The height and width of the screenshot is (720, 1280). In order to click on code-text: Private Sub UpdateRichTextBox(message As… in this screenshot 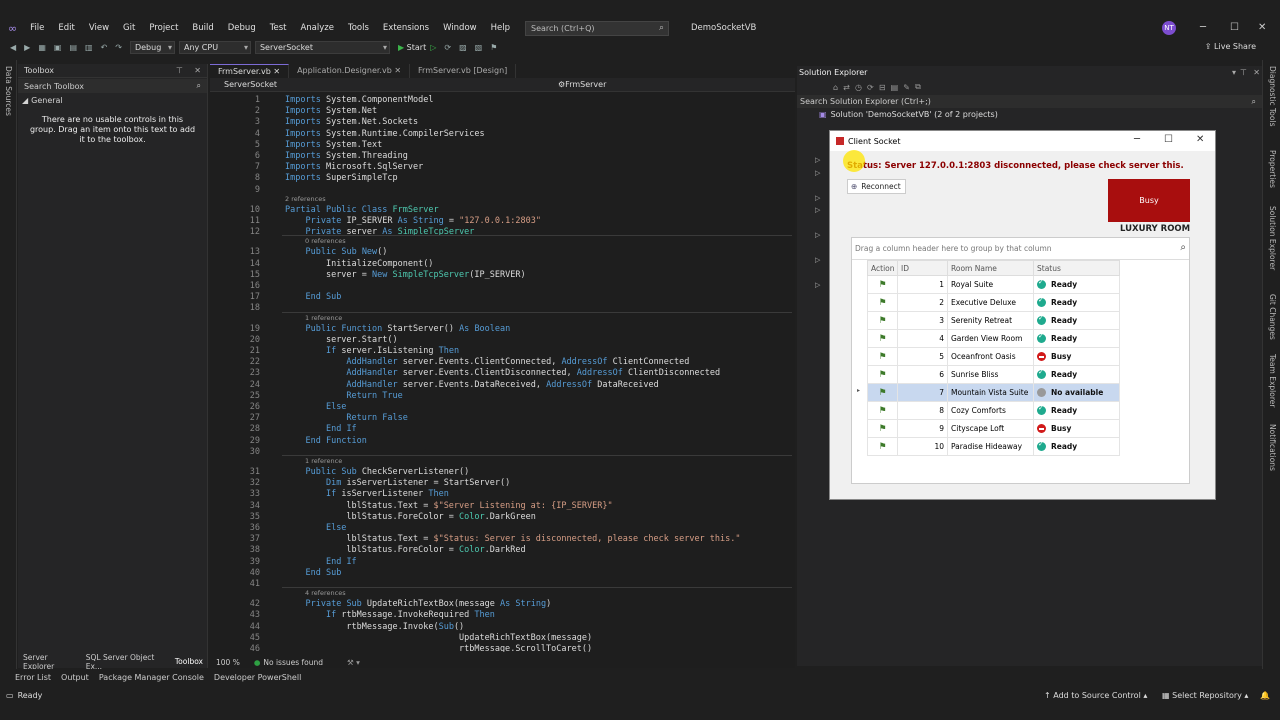, I will do `click(418, 604)`.